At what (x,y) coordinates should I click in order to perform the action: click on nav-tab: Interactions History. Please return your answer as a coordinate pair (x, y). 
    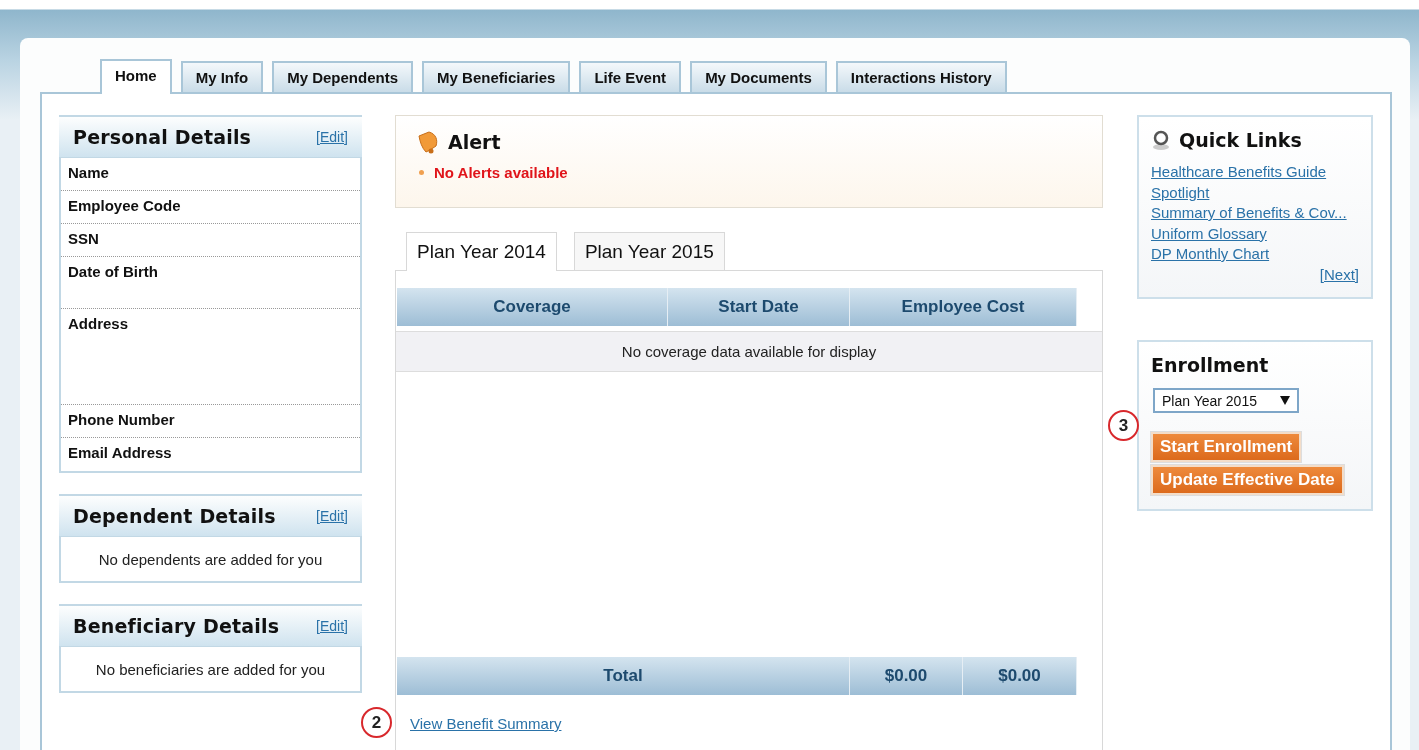
    Looking at the image, I should click on (921, 76).